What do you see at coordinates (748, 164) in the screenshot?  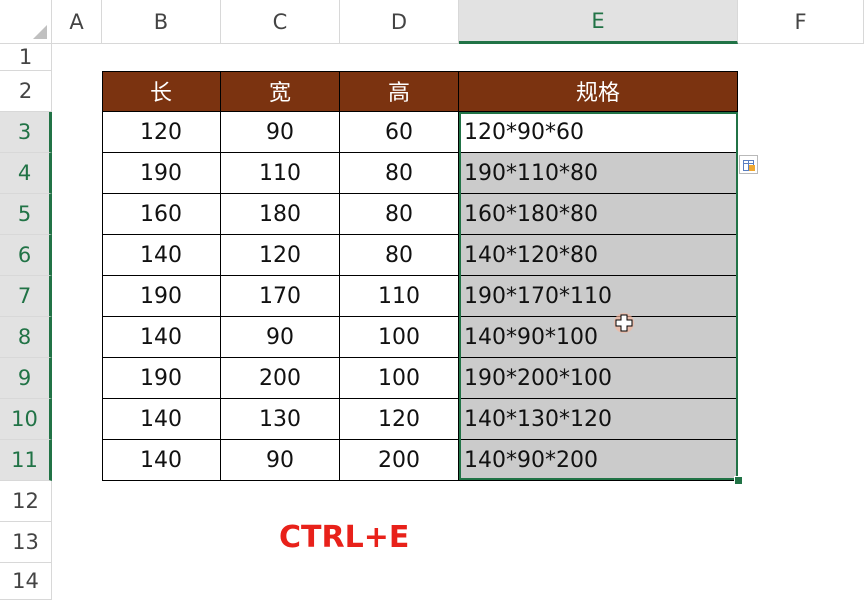 I see `flash-fill-options-icon` at bounding box center [748, 164].